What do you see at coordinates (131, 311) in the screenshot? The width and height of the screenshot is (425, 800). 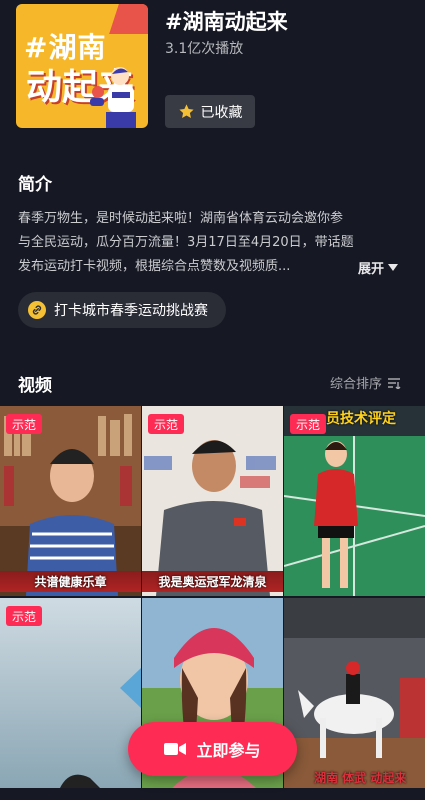 I see `challenge-tag-label: 打卡城市春季运动挑战赛` at bounding box center [131, 311].